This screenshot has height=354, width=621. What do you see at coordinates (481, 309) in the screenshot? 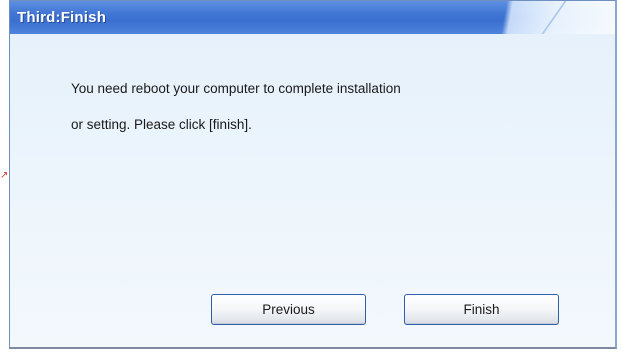
I see `finish-button: Finish` at bounding box center [481, 309].